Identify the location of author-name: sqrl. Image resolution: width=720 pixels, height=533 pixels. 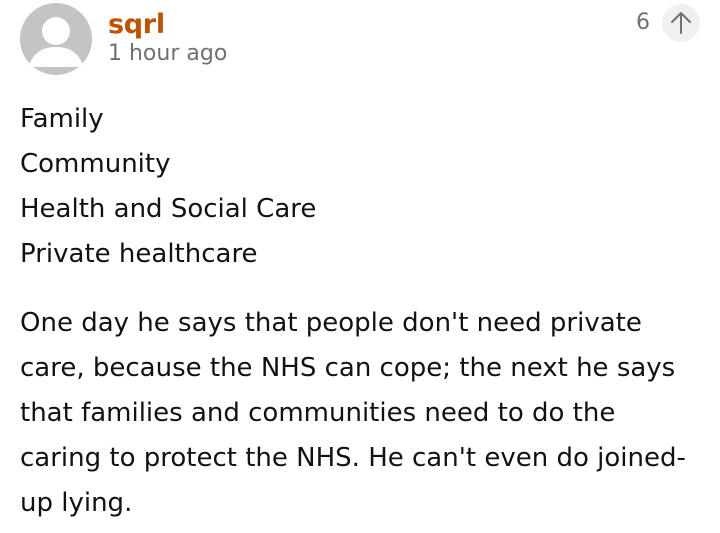
(136, 25).